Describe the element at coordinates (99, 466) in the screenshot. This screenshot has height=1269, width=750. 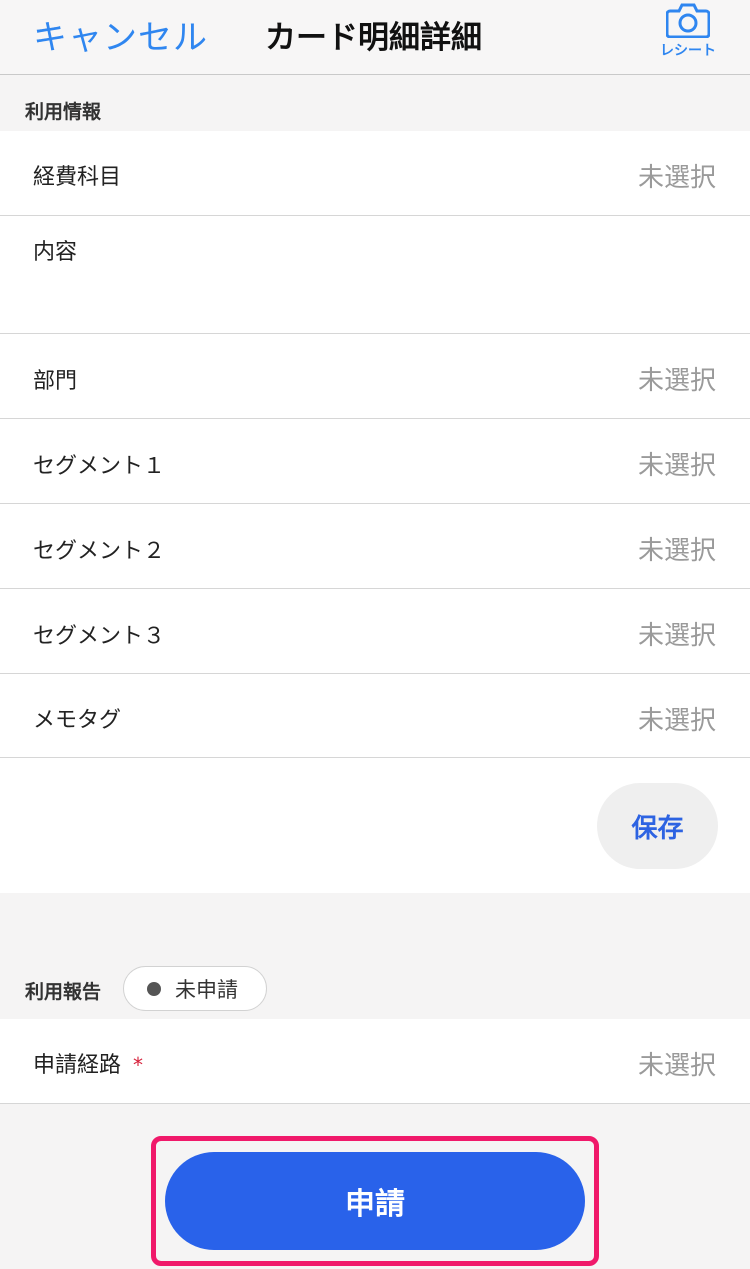
I see `row-label: セグメント１` at that location.